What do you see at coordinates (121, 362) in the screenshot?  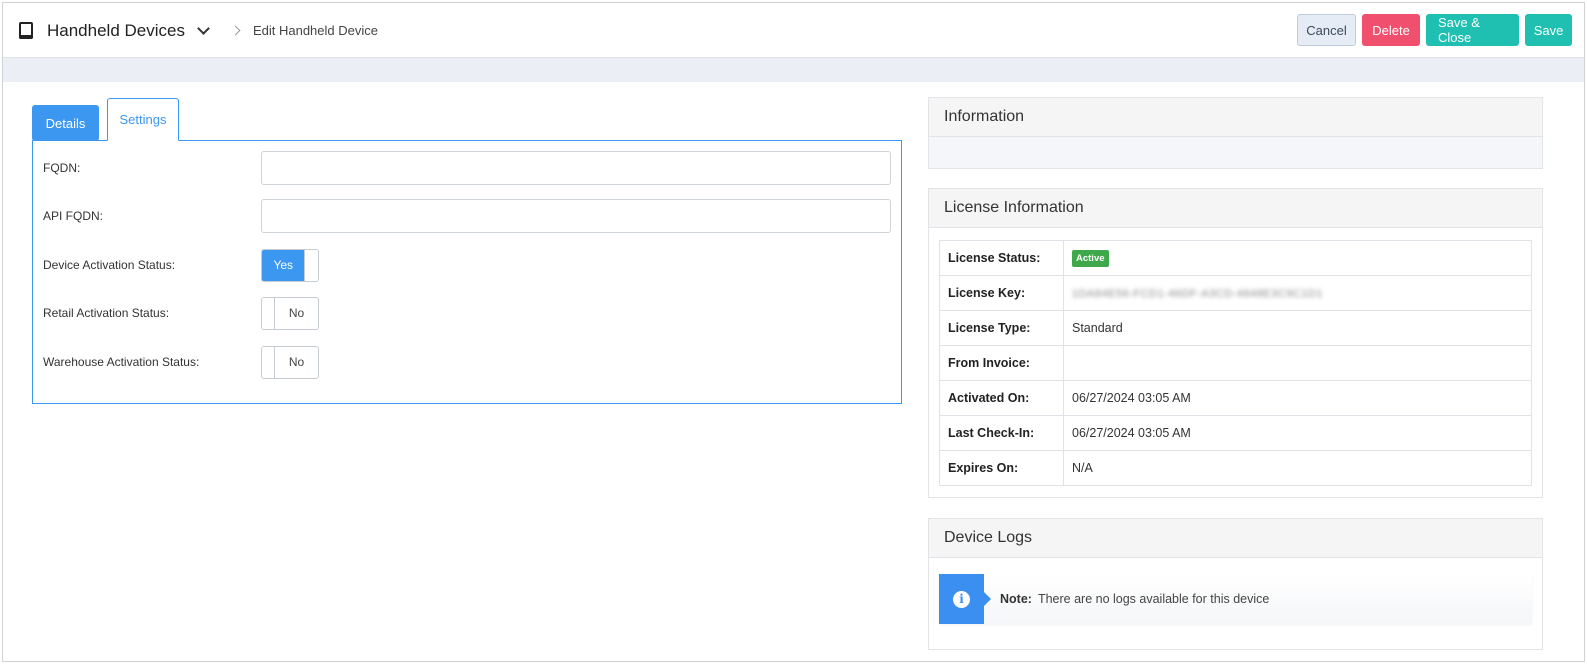 I see `warehouse-activation-label: Warehouse Activation Status:` at bounding box center [121, 362].